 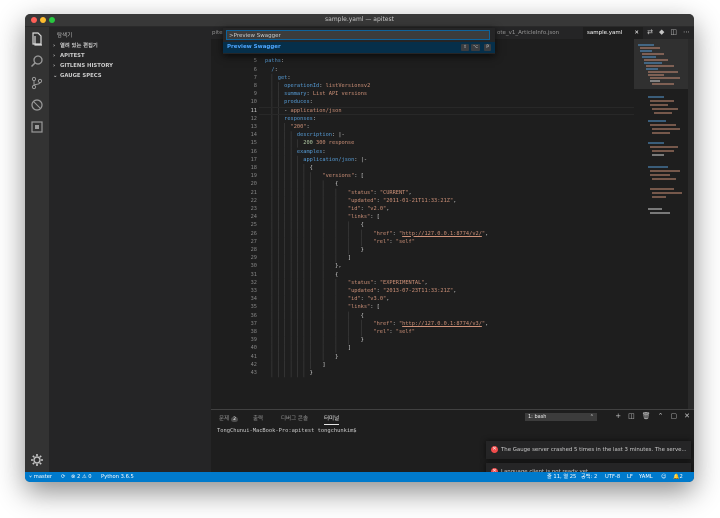 What do you see at coordinates (678, 477) in the screenshot?
I see `notifications-bell: 🔔2` at bounding box center [678, 477].